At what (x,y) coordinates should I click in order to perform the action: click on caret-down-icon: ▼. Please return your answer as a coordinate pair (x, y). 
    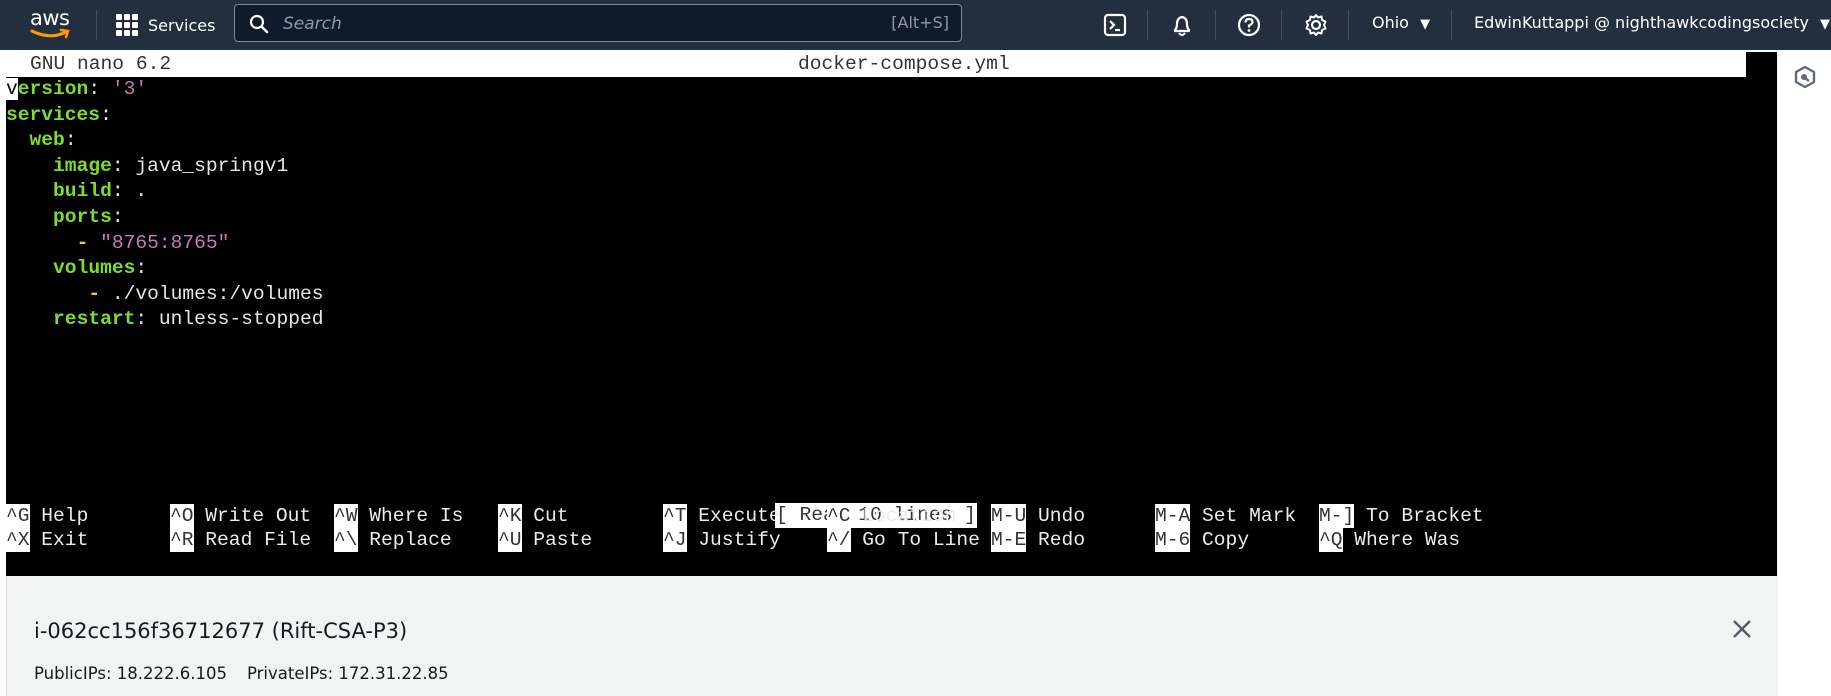
    Looking at the image, I should click on (1825, 24).